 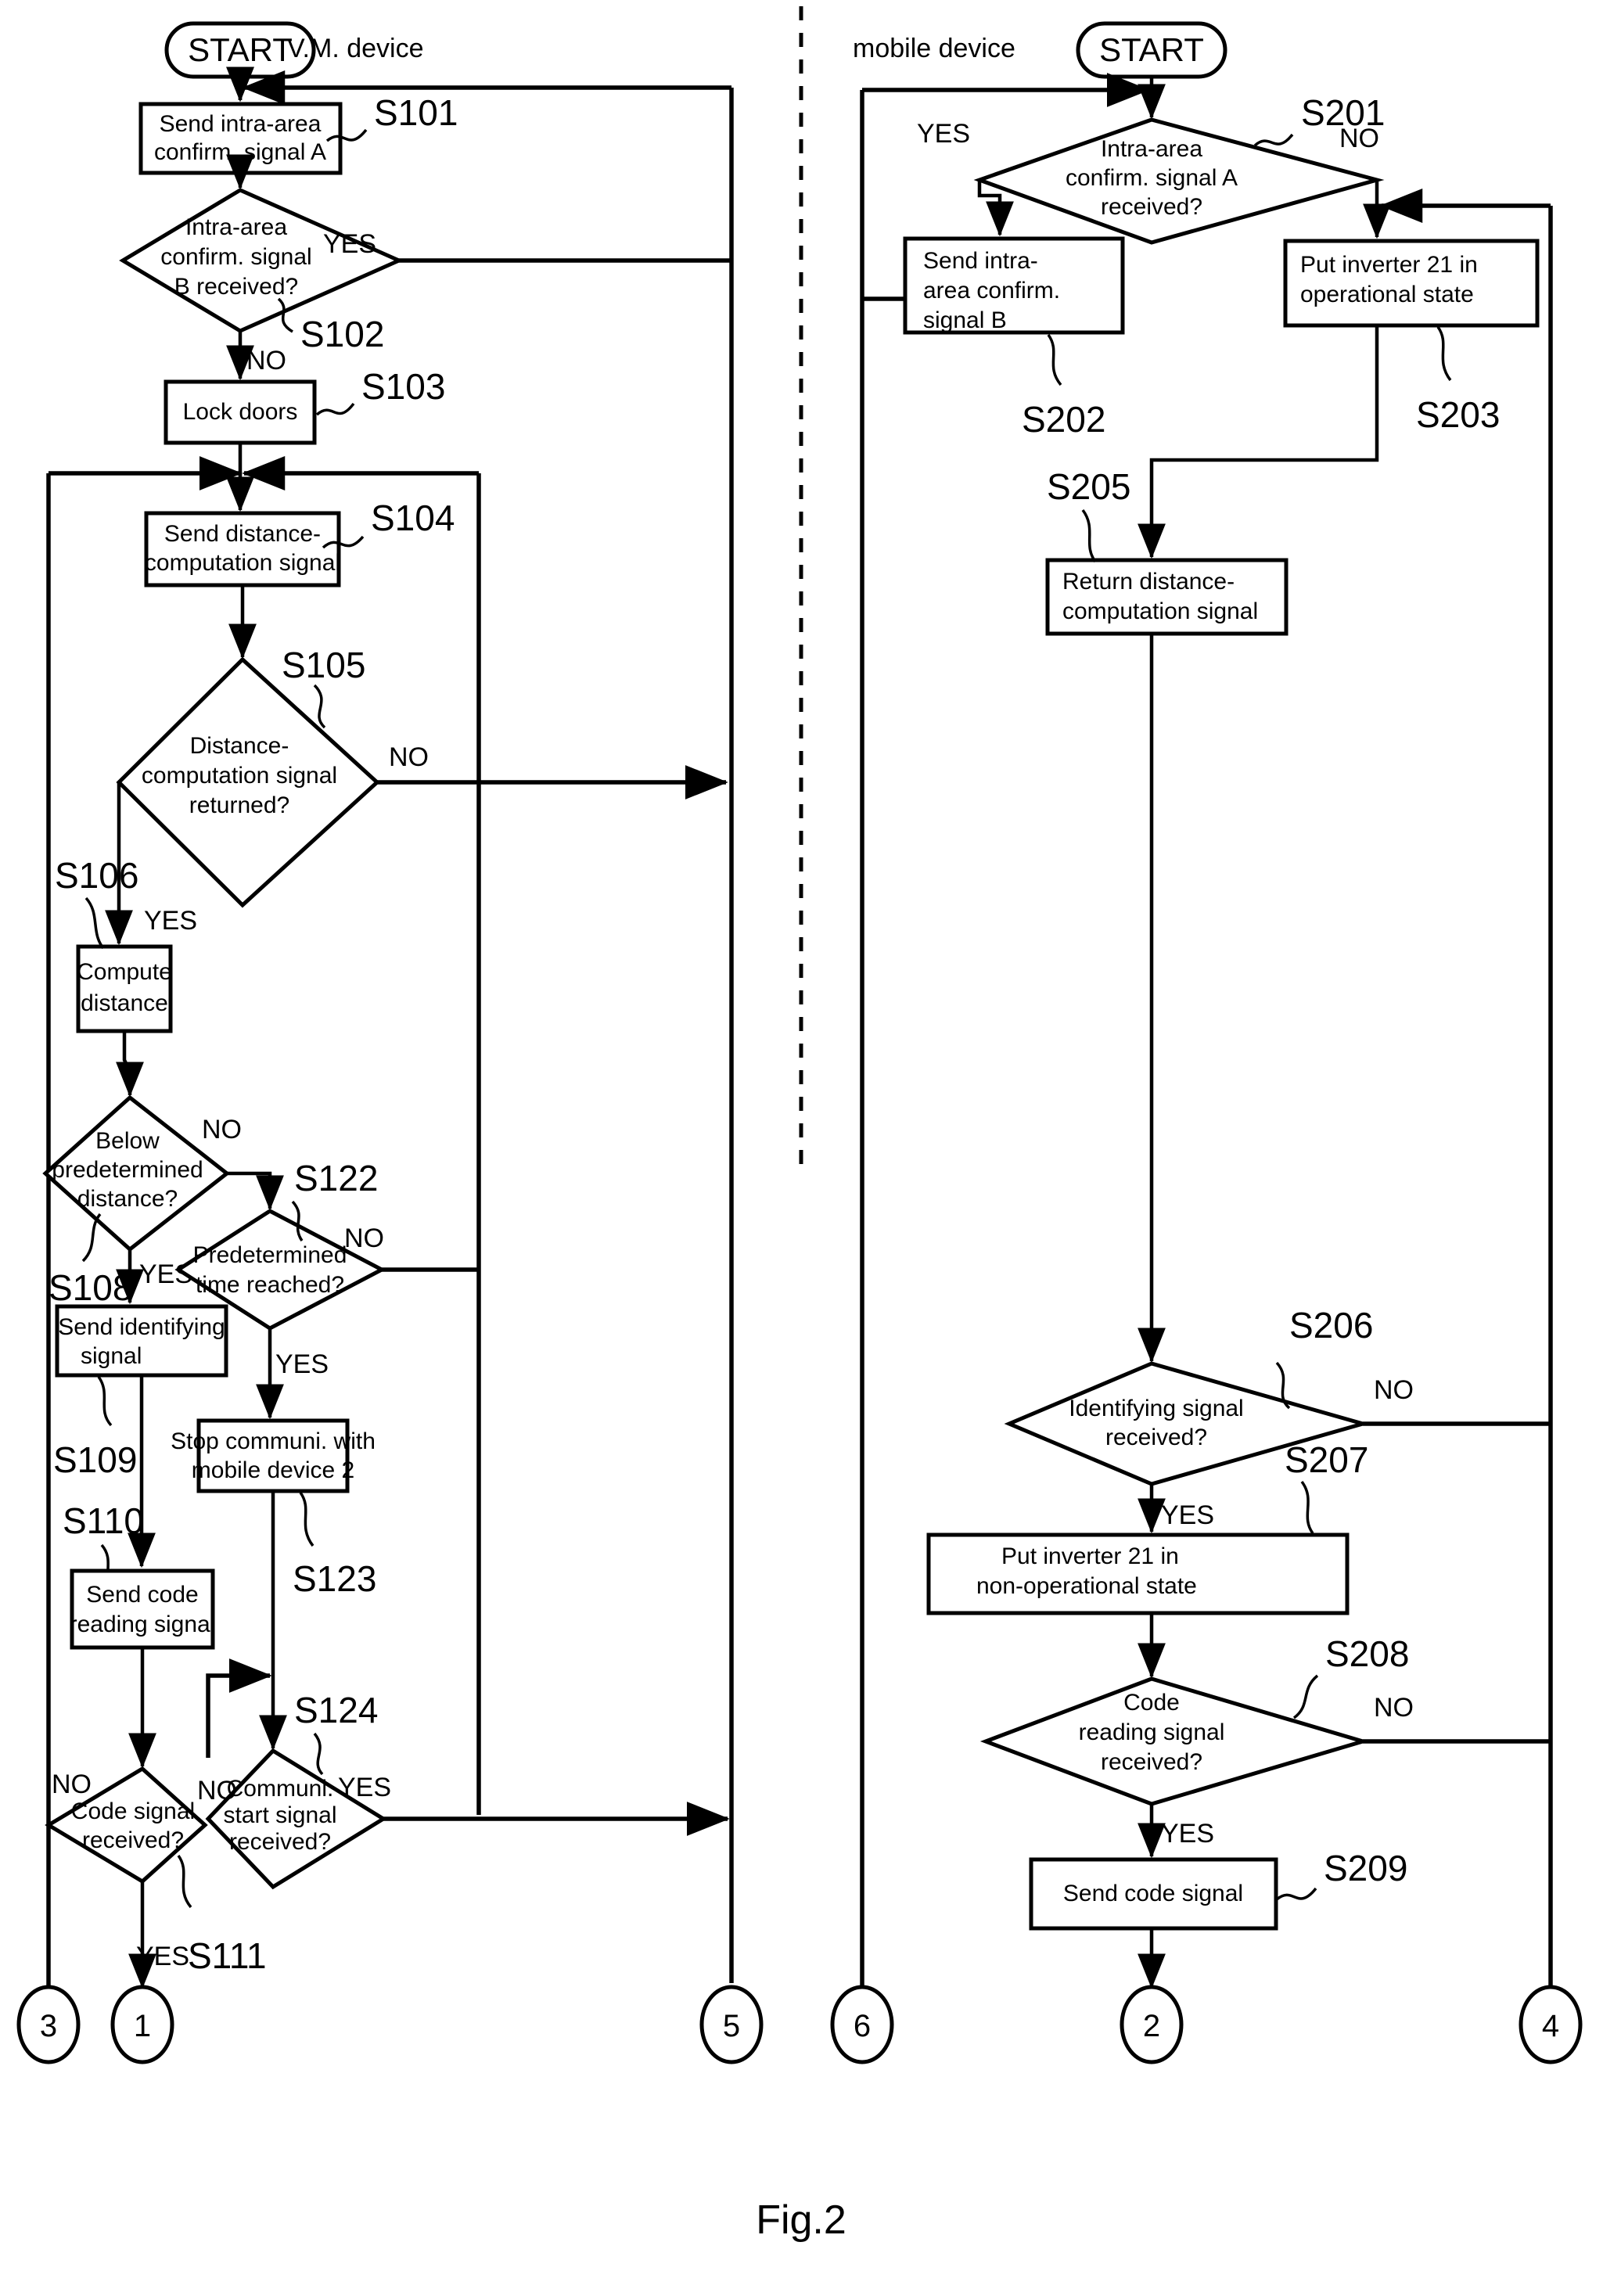 What do you see at coordinates (133, 1840) in the screenshot?
I see `node-s111-line2: received?` at bounding box center [133, 1840].